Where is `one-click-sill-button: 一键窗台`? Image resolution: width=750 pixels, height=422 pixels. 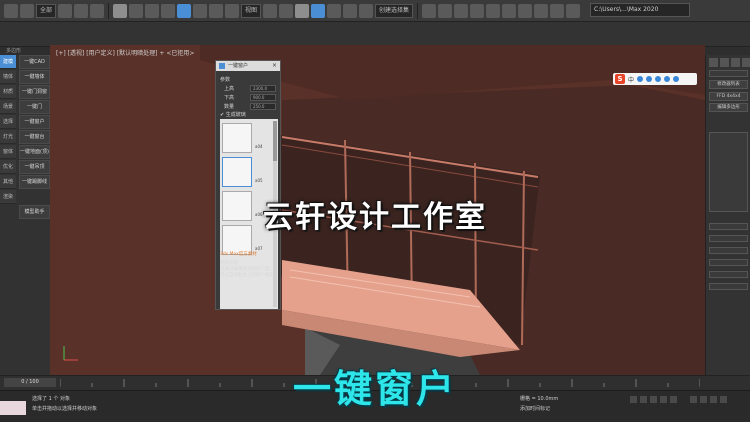 one-click-sill-button: 一键窗台 is located at coordinates (34, 137).